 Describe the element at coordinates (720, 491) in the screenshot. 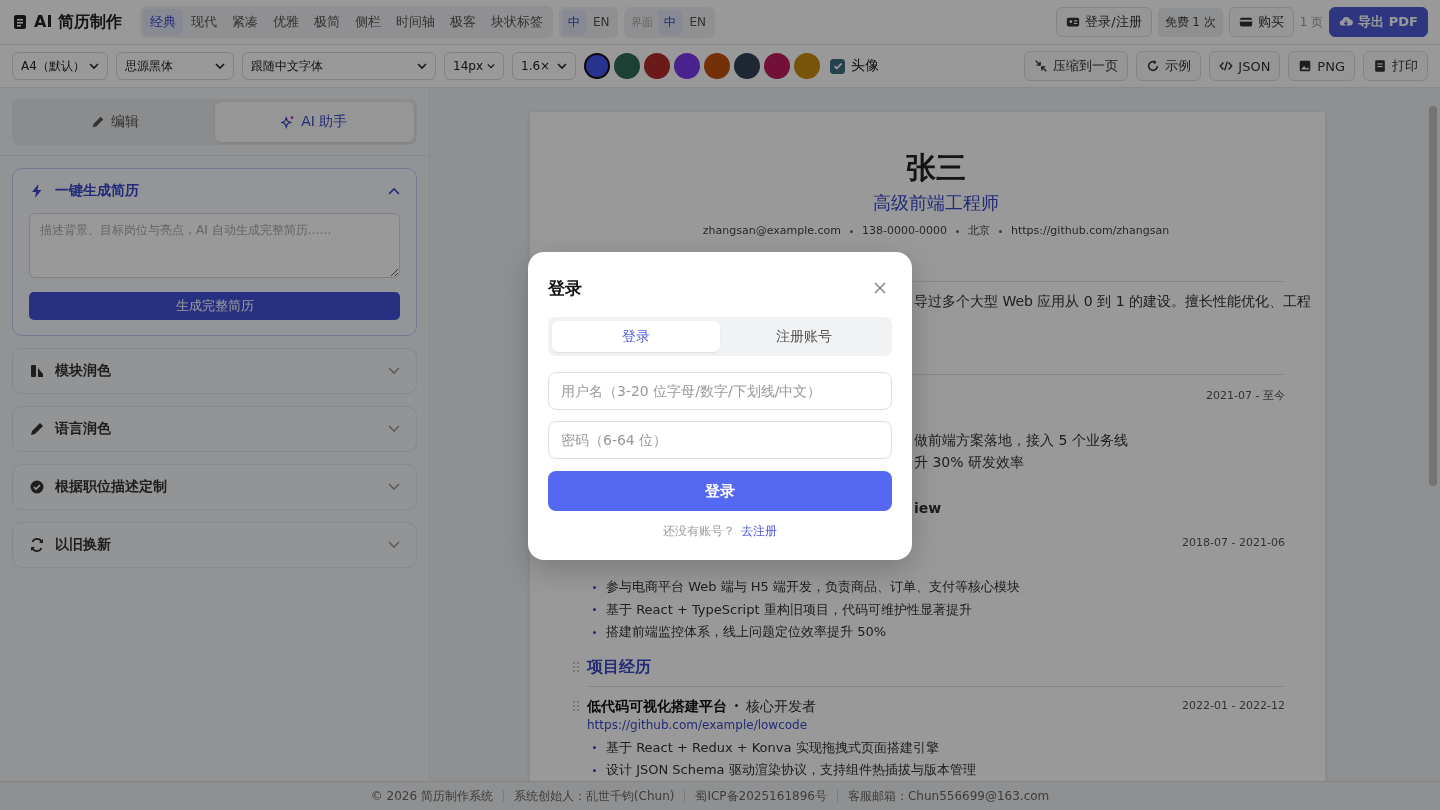

I see `login-button: 登录` at that location.